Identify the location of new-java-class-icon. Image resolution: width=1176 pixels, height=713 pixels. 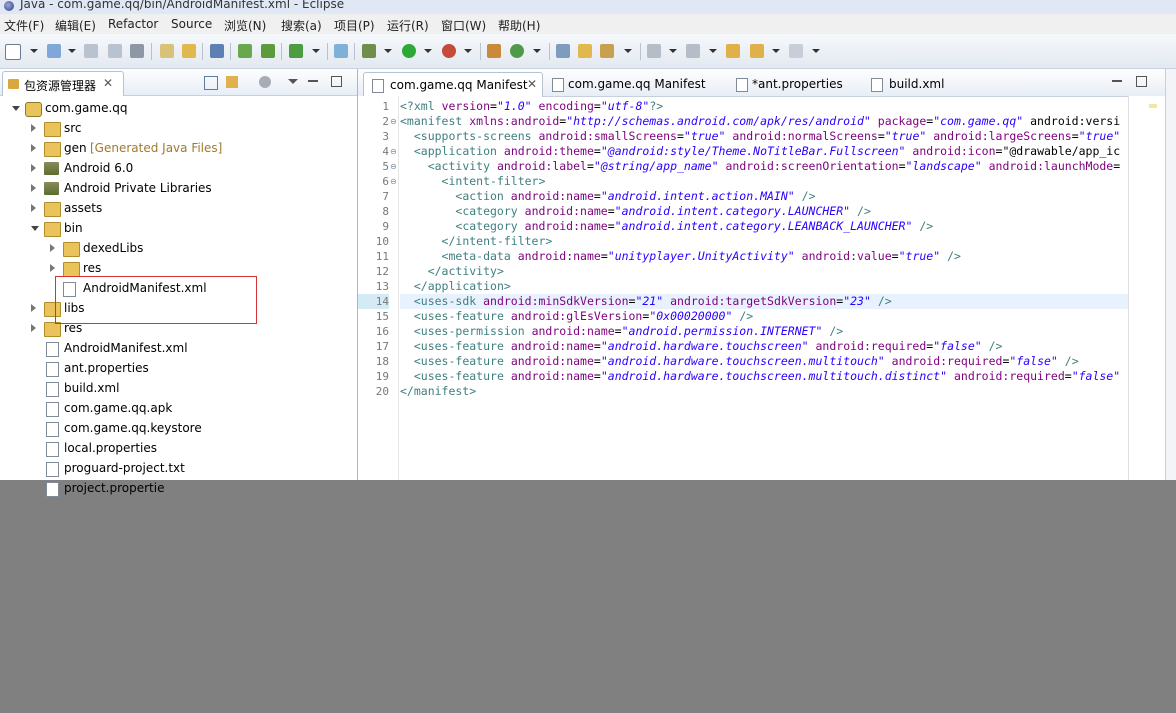
(517, 51).